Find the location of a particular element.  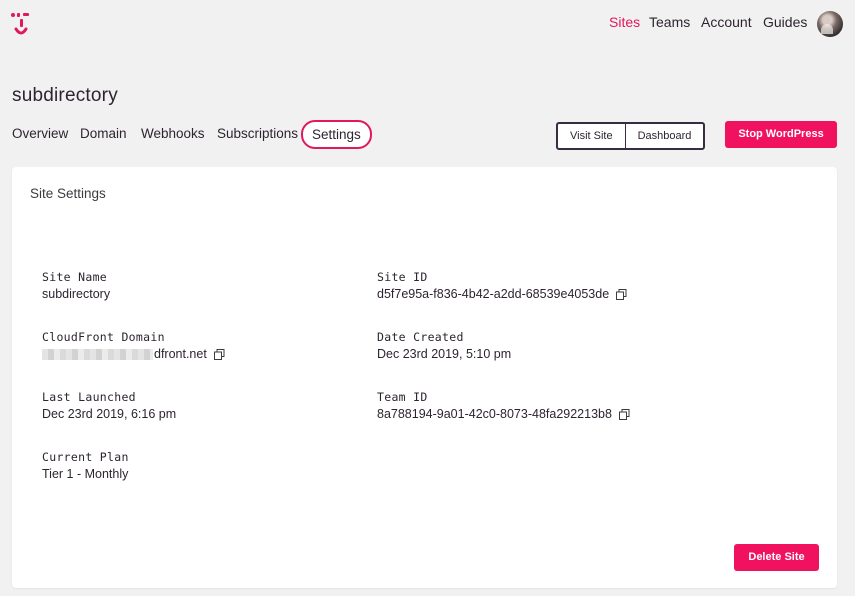

cloudfront-domain-value: dfront.net is located at coordinates (133, 354).